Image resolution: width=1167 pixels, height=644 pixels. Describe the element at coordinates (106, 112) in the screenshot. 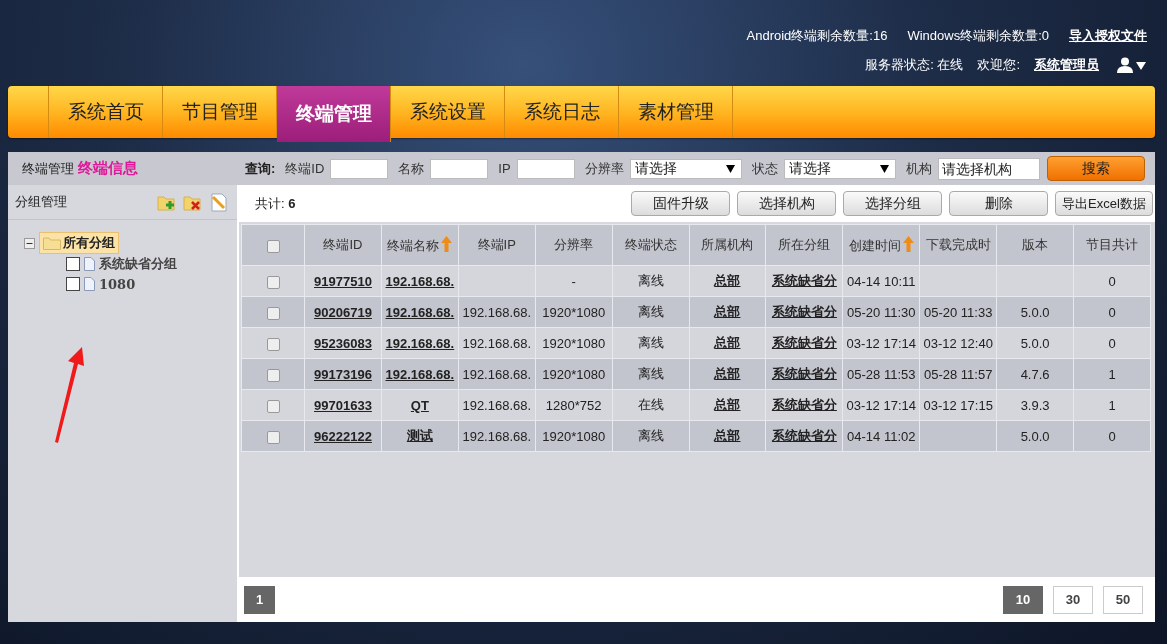

I see `nav-tab: 系统首页` at that location.